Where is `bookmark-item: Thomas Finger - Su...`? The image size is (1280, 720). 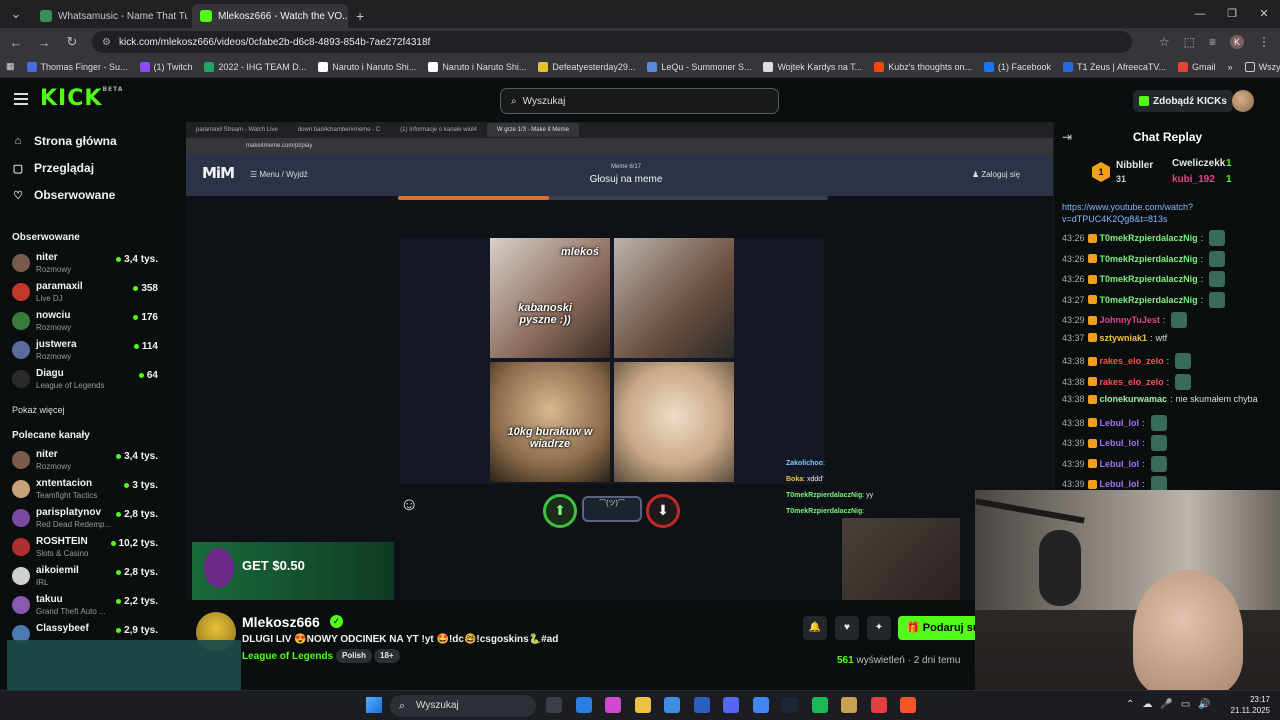 bookmark-item: Thomas Finger - Su... is located at coordinates (77, 66).